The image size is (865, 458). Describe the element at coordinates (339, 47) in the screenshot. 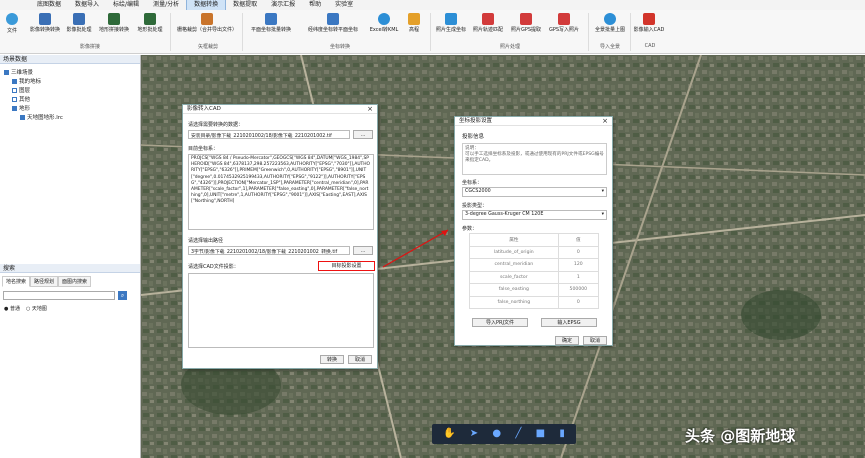

I see `group-label: 坐标转换` at that location.